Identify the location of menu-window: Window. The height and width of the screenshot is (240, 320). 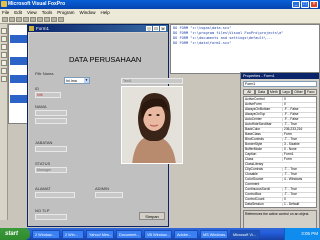
(88, 12).